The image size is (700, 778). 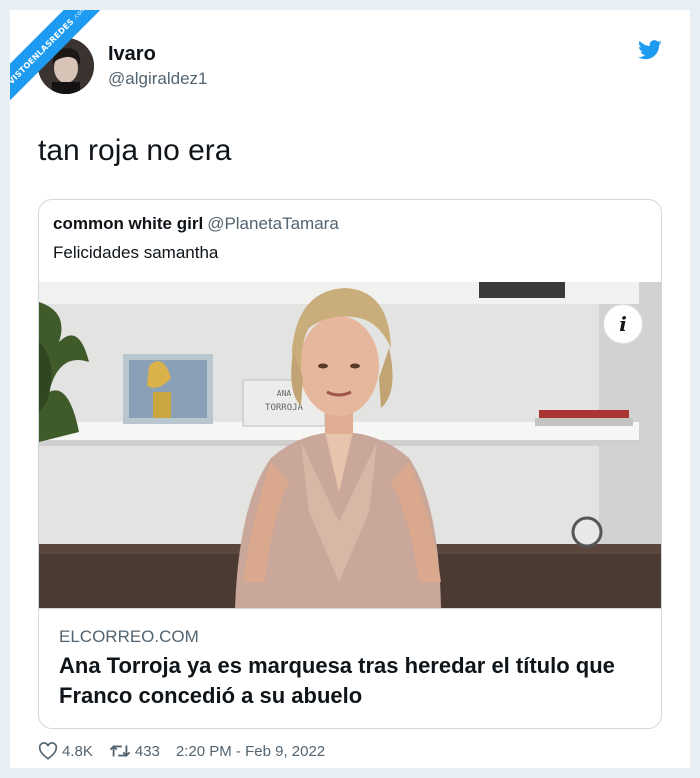 I want to click on watermark-sub: .com, so click(x=79, y=15).